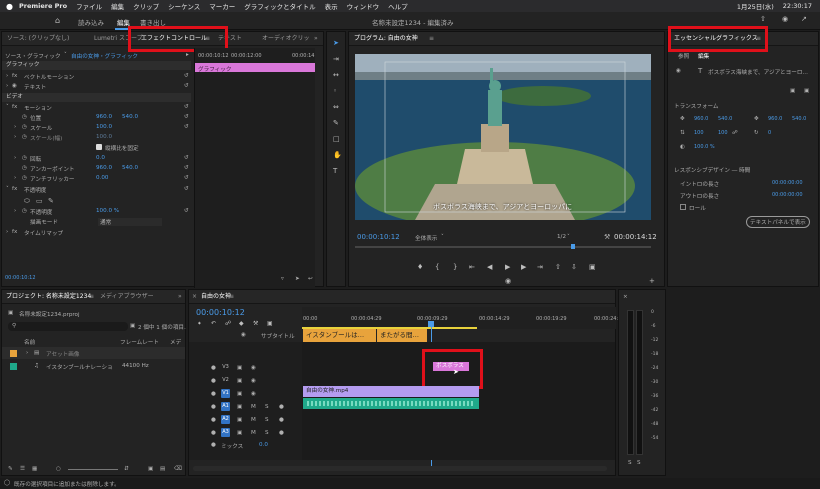 The height and width of the screenshot is (489, 820). Describe the element at coordinates (48, 297) in the screenshot. I see `tab-project: プロジェクト: 名称未設定1234` at that location.